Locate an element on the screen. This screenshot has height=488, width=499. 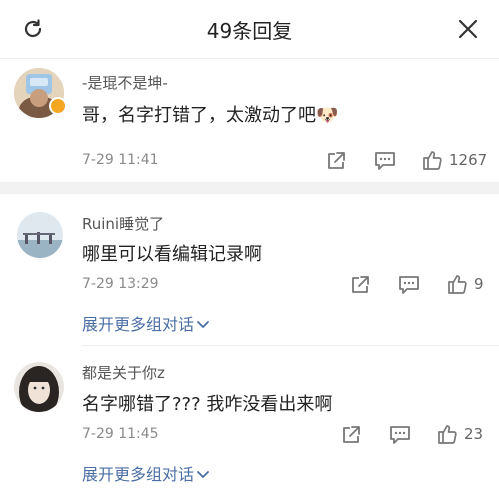
verified-badge-icon is located at coordinates (58, 106).